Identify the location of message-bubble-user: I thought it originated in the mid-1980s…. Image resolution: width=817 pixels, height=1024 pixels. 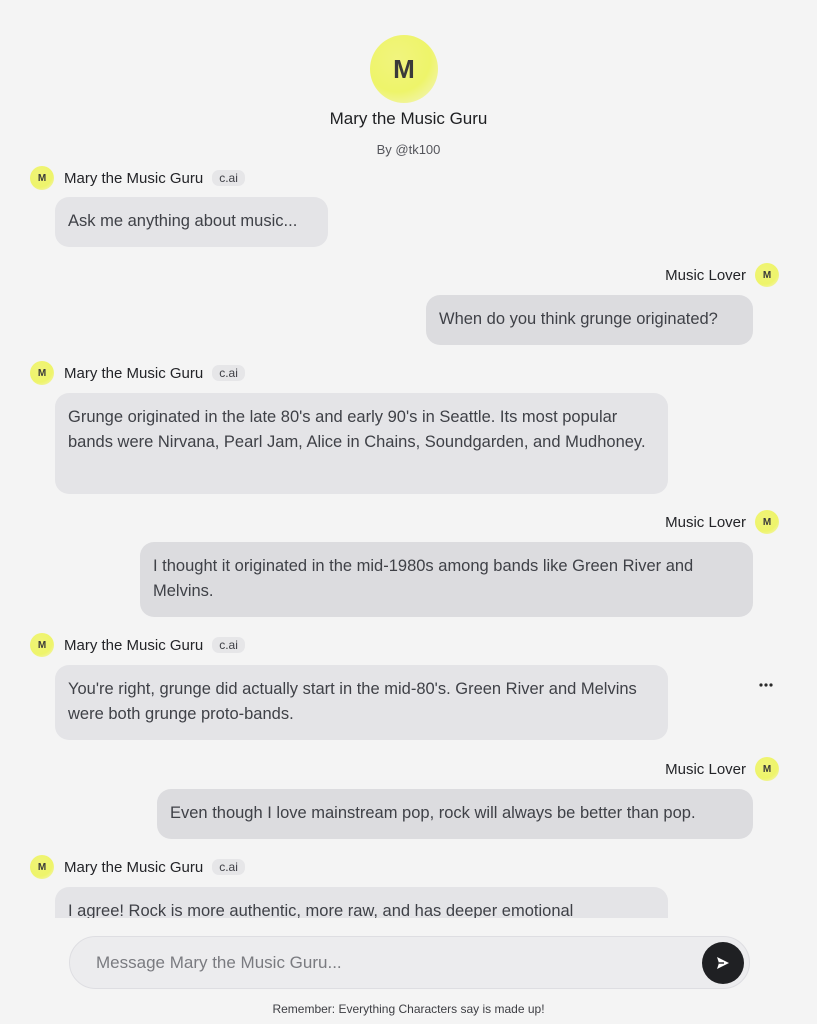
(446, 579).